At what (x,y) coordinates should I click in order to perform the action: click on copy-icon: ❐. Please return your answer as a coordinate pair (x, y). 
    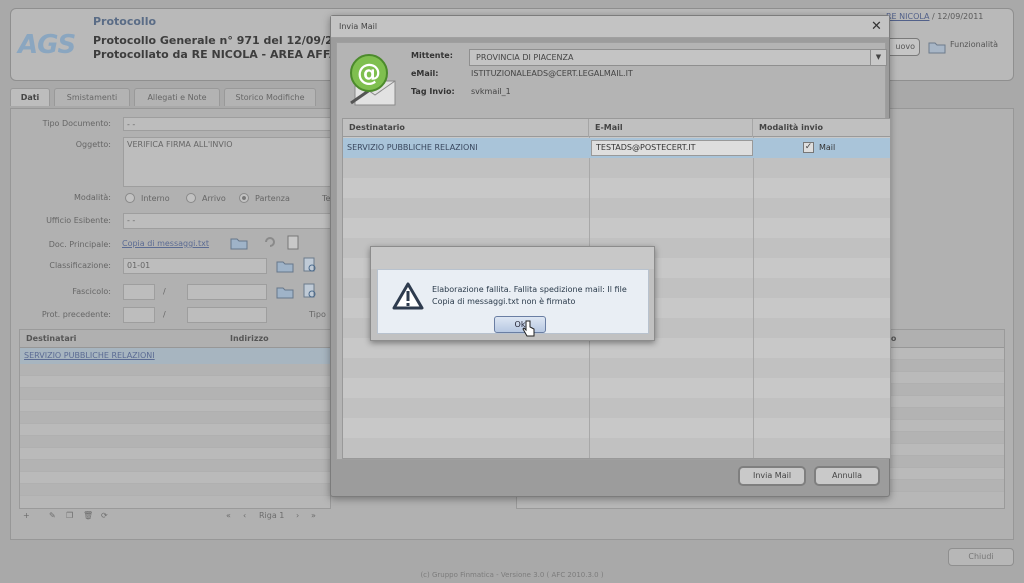
    Looking at the image, I should click on (69, 515).